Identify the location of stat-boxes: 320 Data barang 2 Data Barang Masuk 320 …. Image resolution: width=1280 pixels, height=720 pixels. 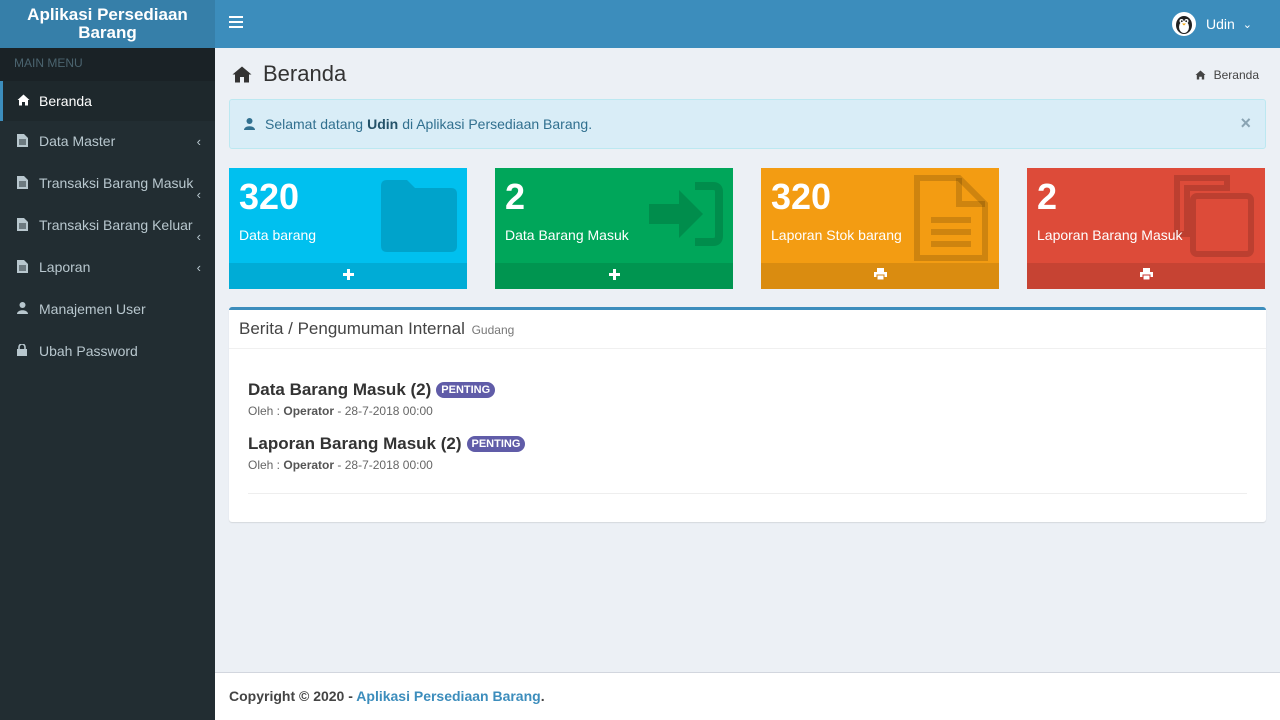
(747, 228).